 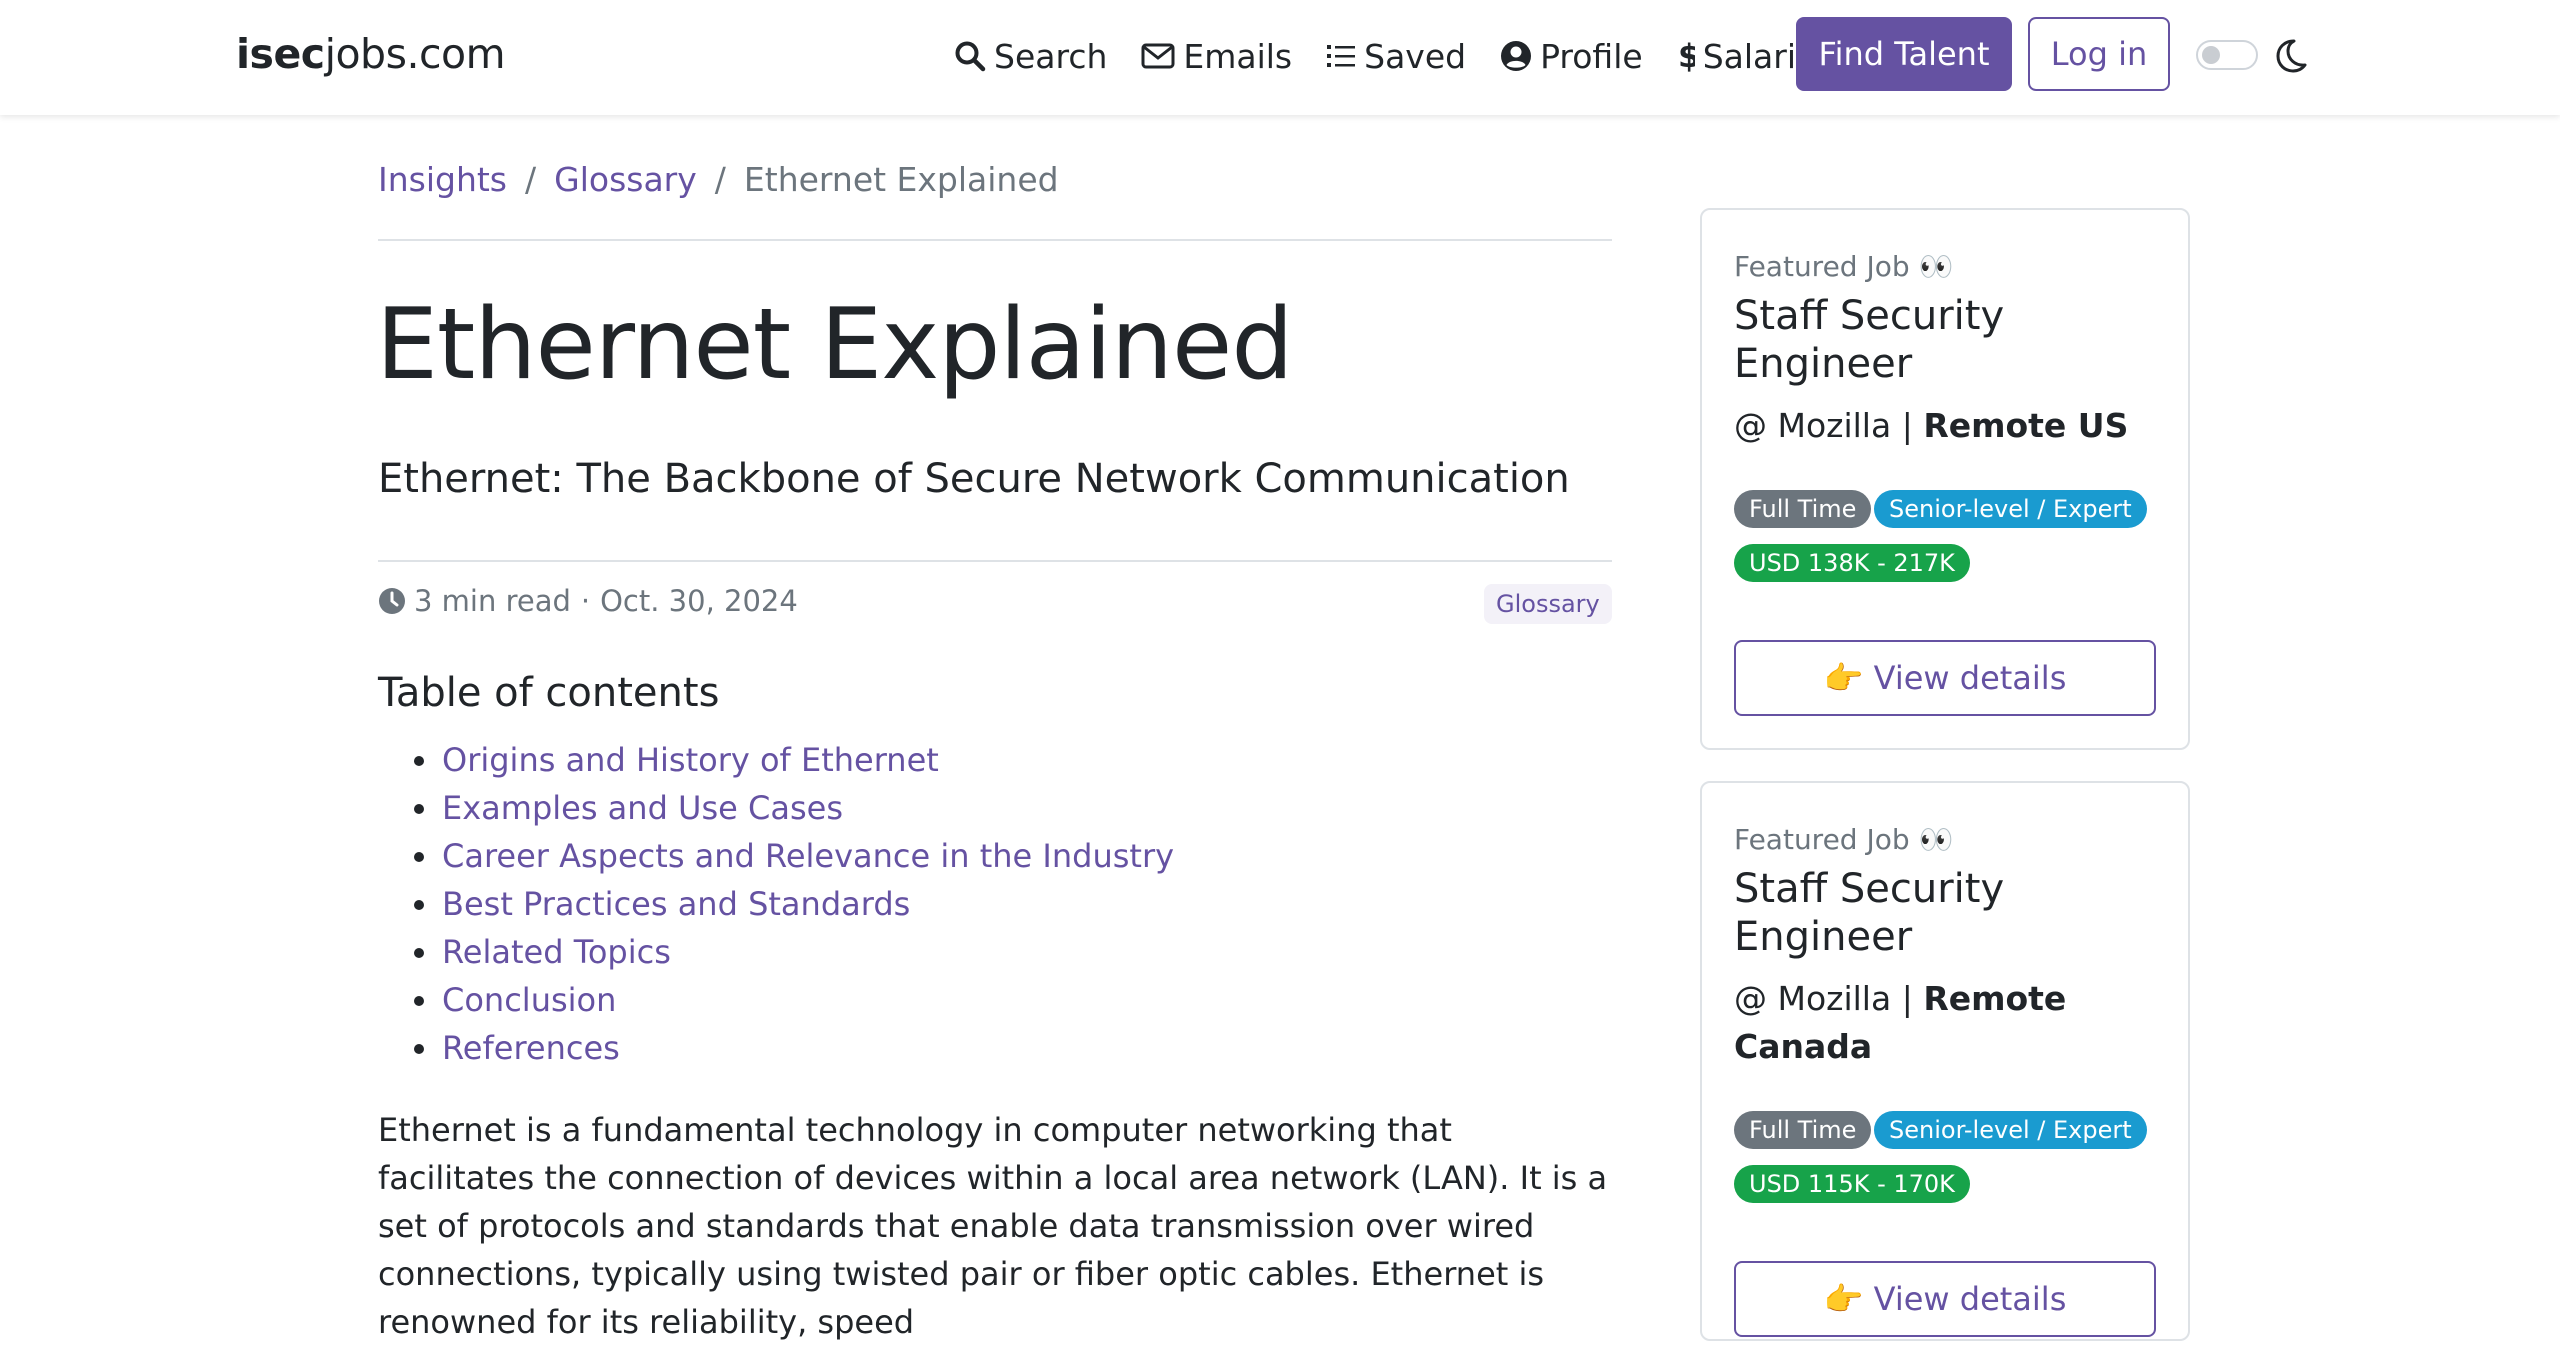 I want to click on article-meta: 3 min read · Oct. 30, 2024, so click(x=588, y=601).